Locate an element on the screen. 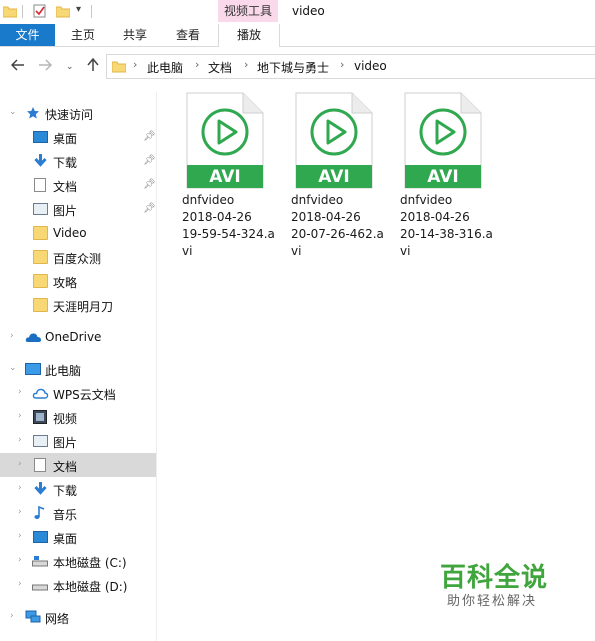 This screenshot has width=595, height=641. properties-icon is located at coordinates (40, 11).